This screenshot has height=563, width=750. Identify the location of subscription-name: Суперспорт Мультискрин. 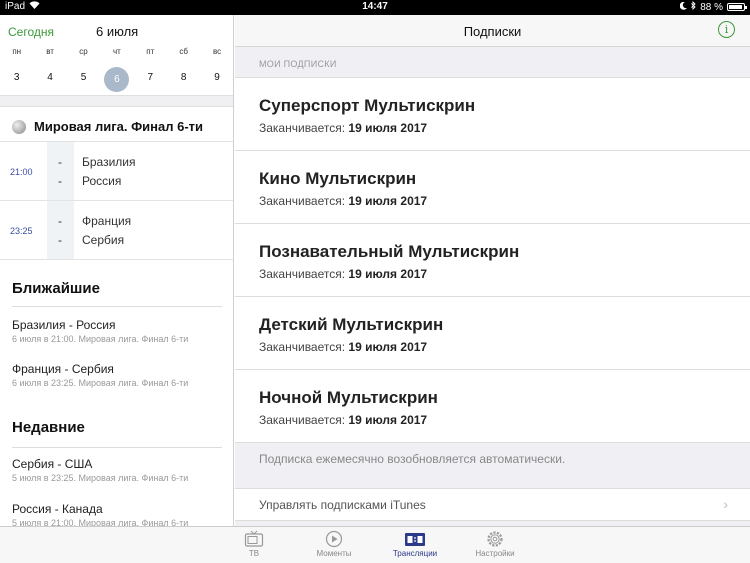
(367, 105).